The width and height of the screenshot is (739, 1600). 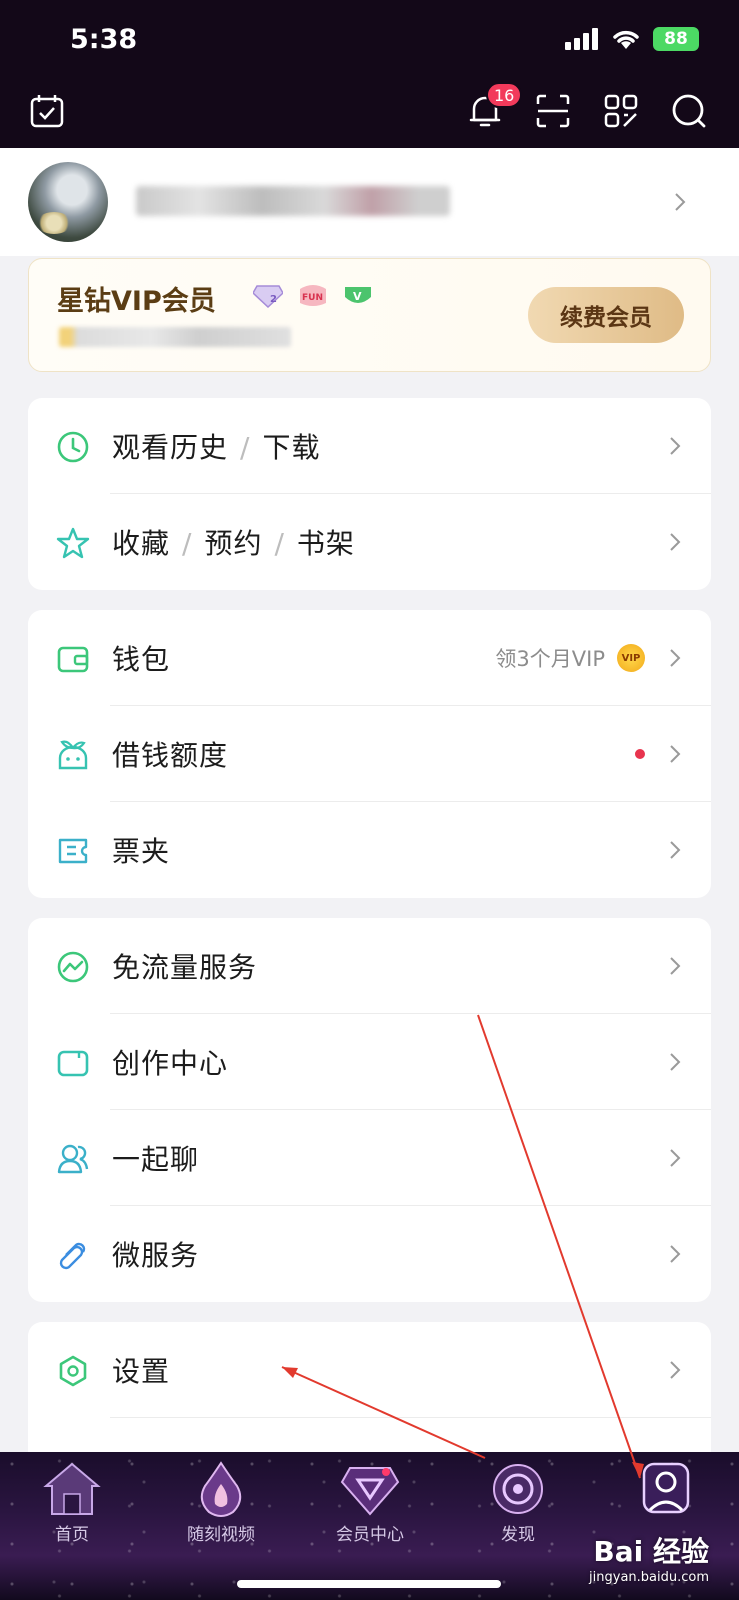 What do you see at coordinates (553, 111) in the screenshot?
I see `scan-icon` at bounding box center [553, 111].